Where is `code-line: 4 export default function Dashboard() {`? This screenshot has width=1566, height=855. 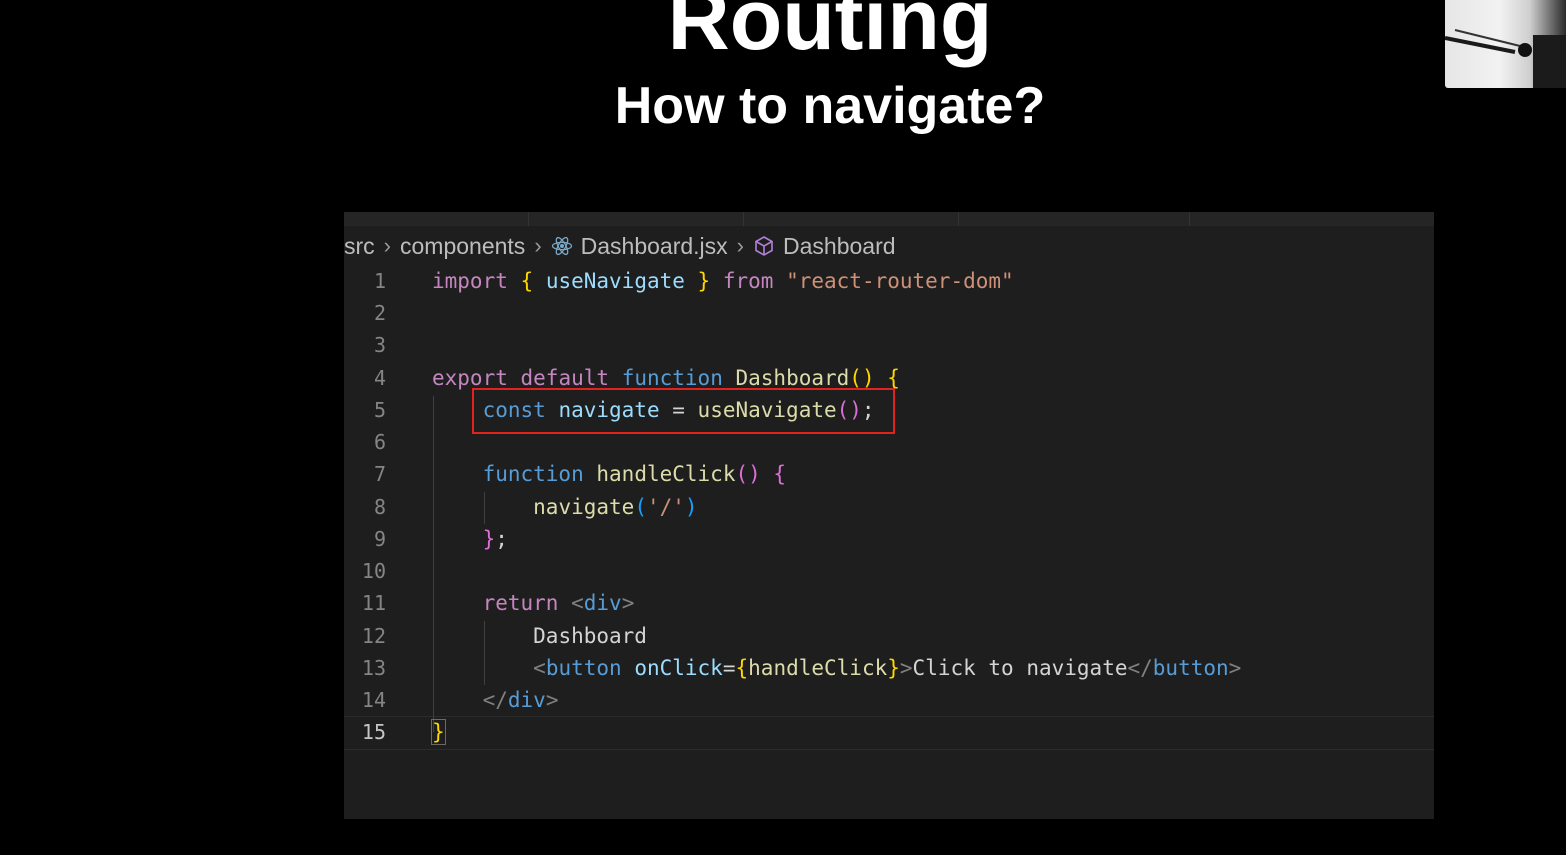
code-line: 4 export default function Dashboard() { is located at coordinates (889, 378).